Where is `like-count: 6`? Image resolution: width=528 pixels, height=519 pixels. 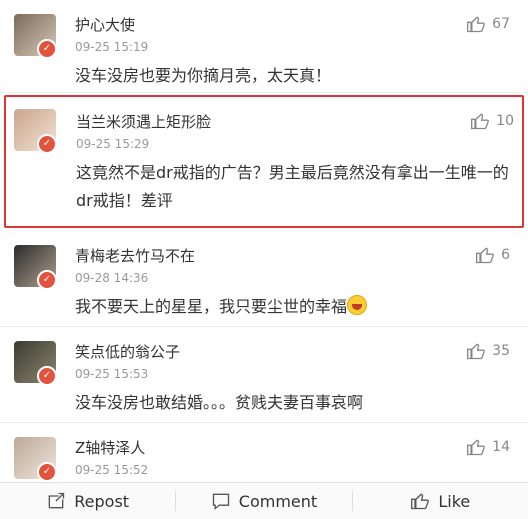
like-count: 6 is located at coordinates (505, 255).